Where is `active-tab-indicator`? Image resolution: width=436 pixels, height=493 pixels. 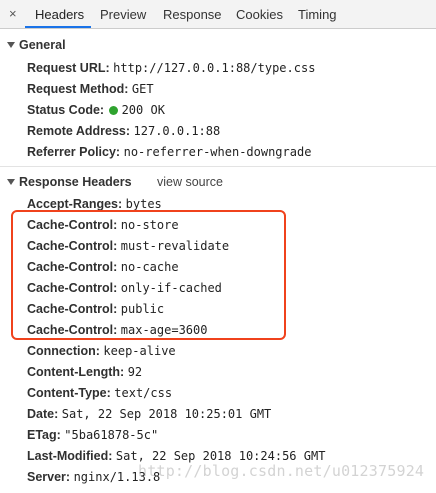
active-tab-indicator is located at coordinates (58, 27).